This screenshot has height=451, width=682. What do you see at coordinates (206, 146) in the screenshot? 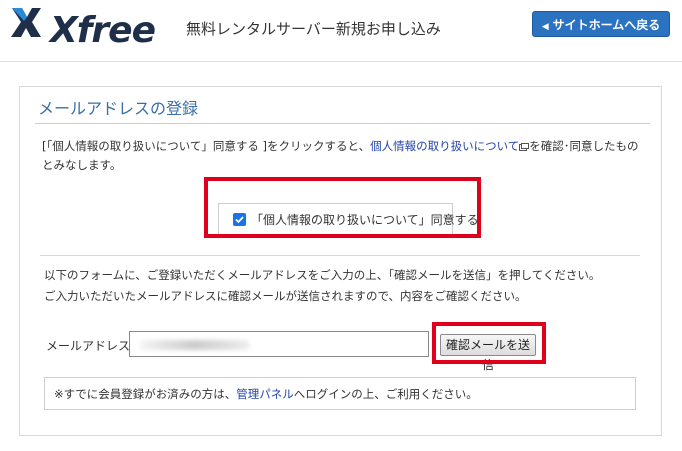
I see `consent-text-part1: [「個人情報の取り扱いについて」同意する ]をクリックすると、` at bounding box center [206, 146].